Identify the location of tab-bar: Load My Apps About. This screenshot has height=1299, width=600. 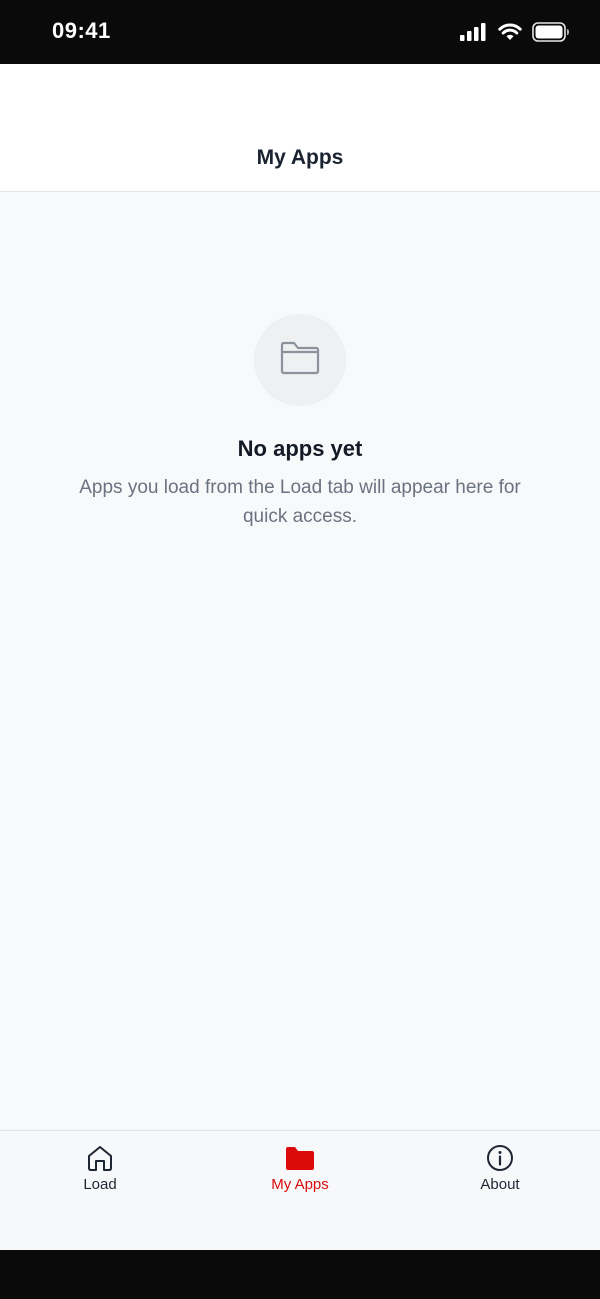
(300, 1190).